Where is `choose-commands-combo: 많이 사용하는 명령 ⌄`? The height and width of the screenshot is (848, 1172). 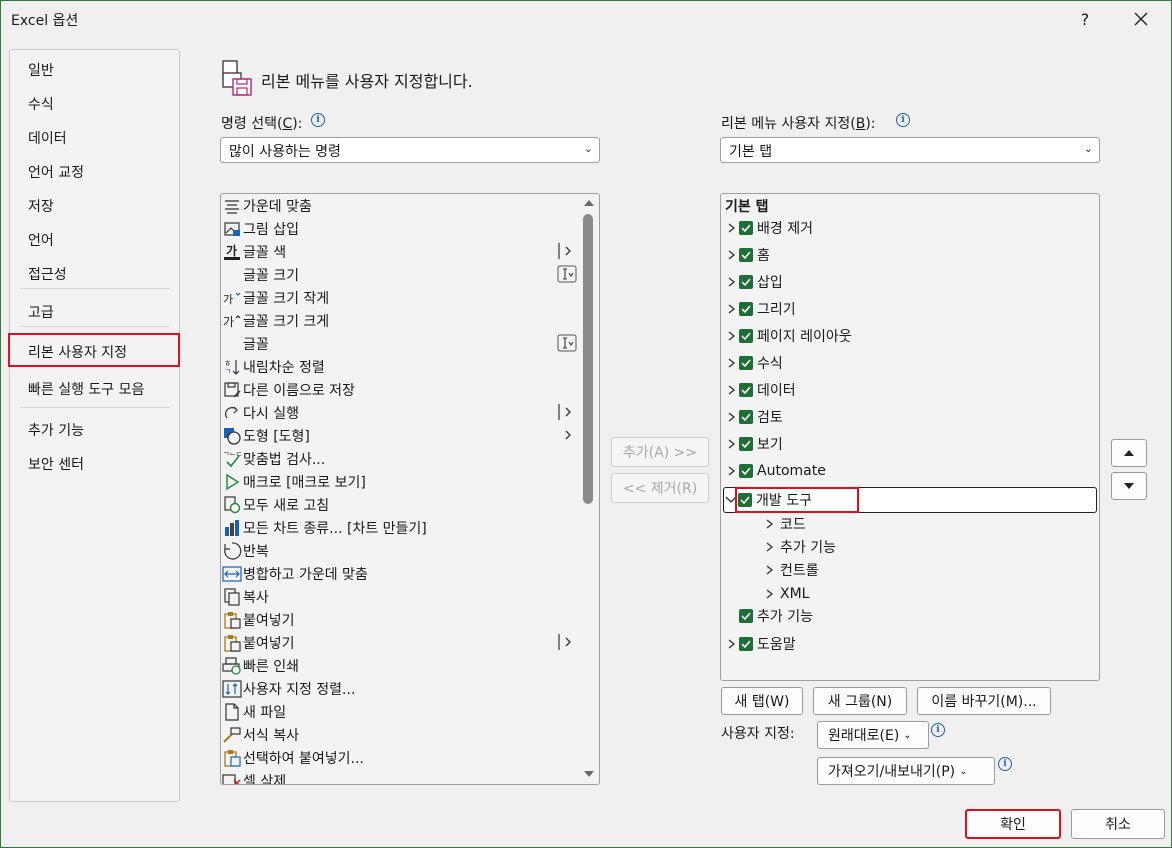
choose-commands-combo: 많이 사용하는 명령 ⌄ is located at coordinates (410, 150).